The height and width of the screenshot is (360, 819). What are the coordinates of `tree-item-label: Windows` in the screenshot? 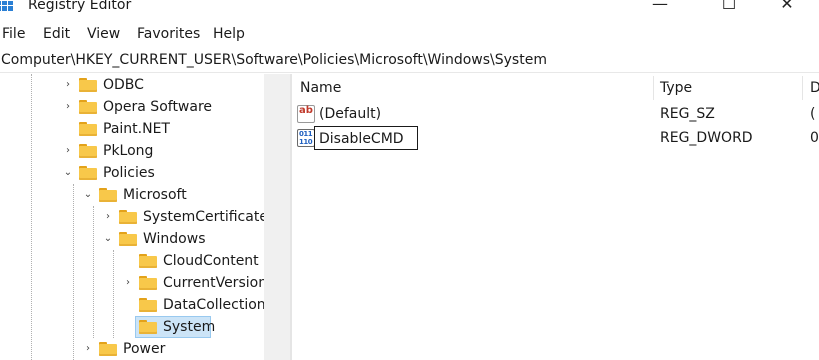 It's located at (174, 239).